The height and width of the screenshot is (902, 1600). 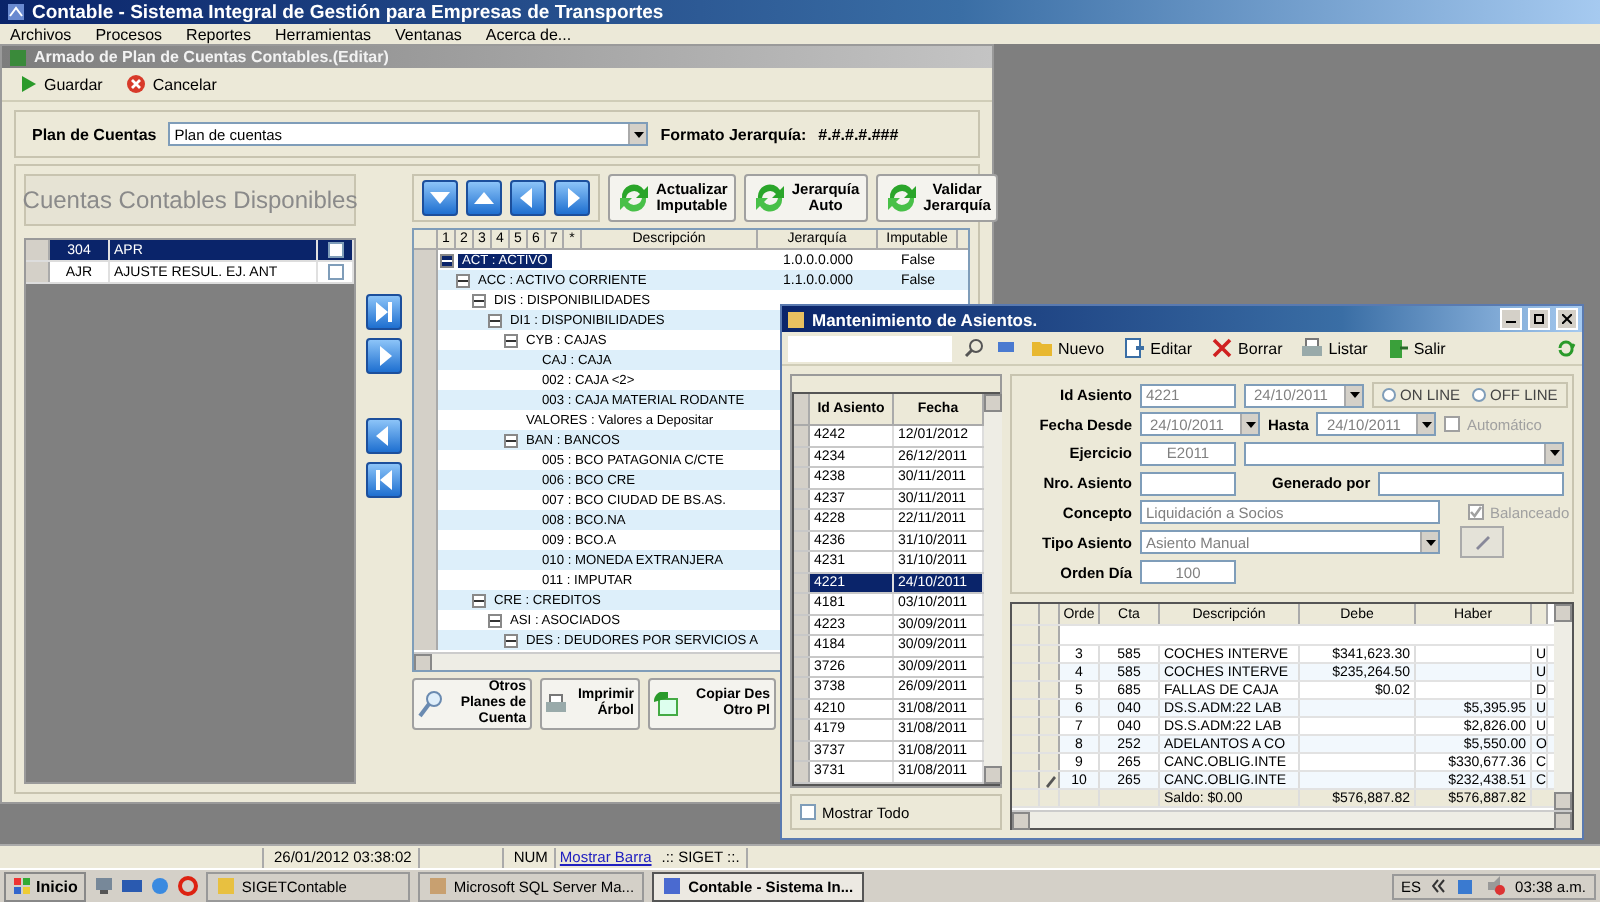 I want to click on save-button: Guardar, so click(x=60, y=84).